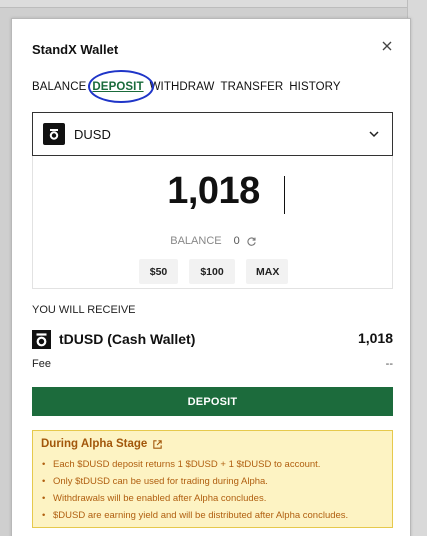  Describe the element at coordinates (92, 134) in the screenshot. I see `token-selector-label: DUSD` at that location.